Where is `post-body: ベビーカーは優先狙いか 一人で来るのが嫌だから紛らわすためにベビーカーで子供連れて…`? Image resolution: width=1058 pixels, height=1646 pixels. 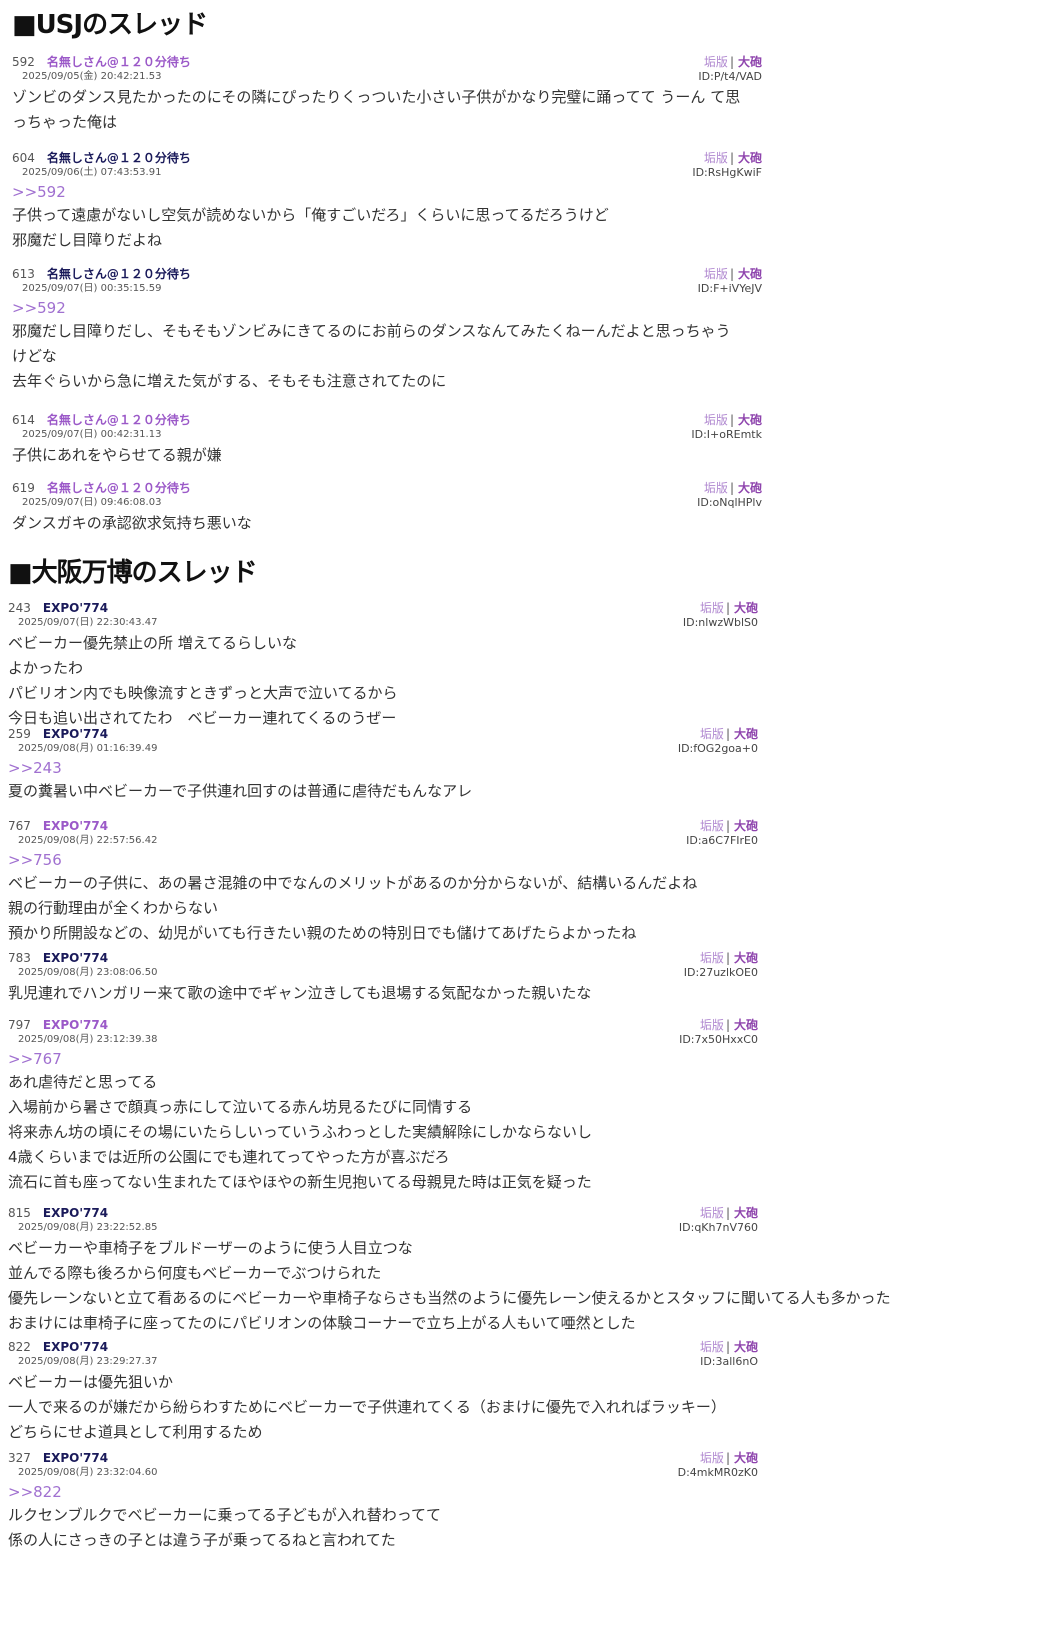 post-body: ベビーカーは優先狙いか 一人で来るのが嫌だから紛らわすためにベビーカーで子供連れて… is located at coordinates (383, 1407).